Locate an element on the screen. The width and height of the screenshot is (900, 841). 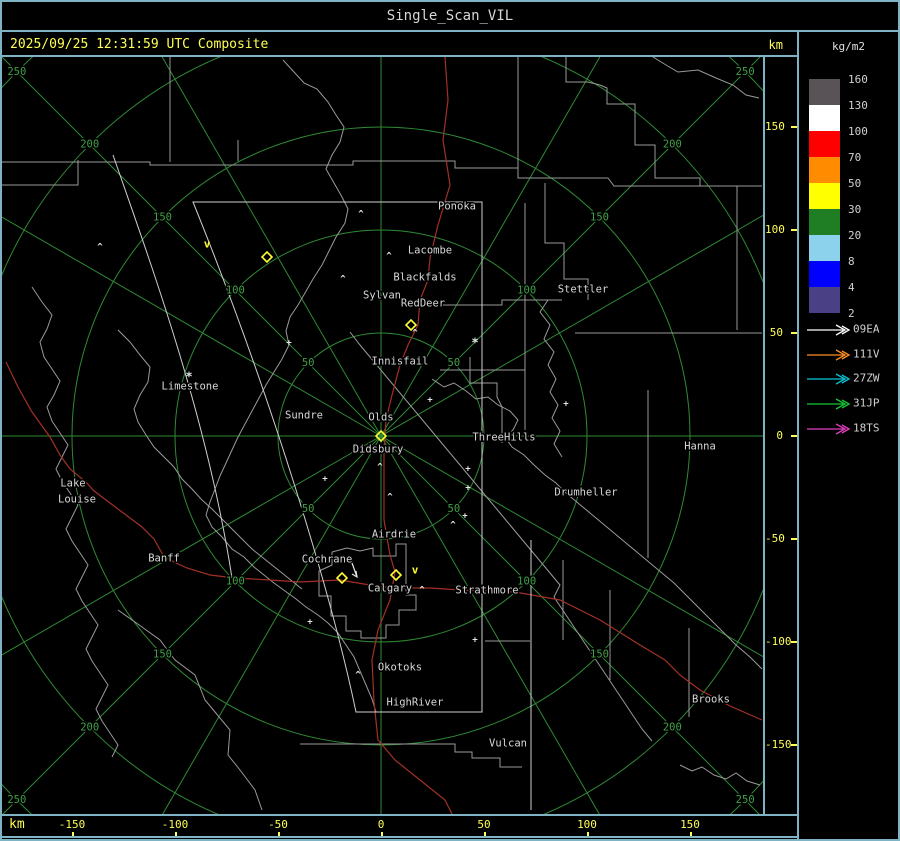
town-label-reddeer: RedDeer is located at coordinates (423, 304).